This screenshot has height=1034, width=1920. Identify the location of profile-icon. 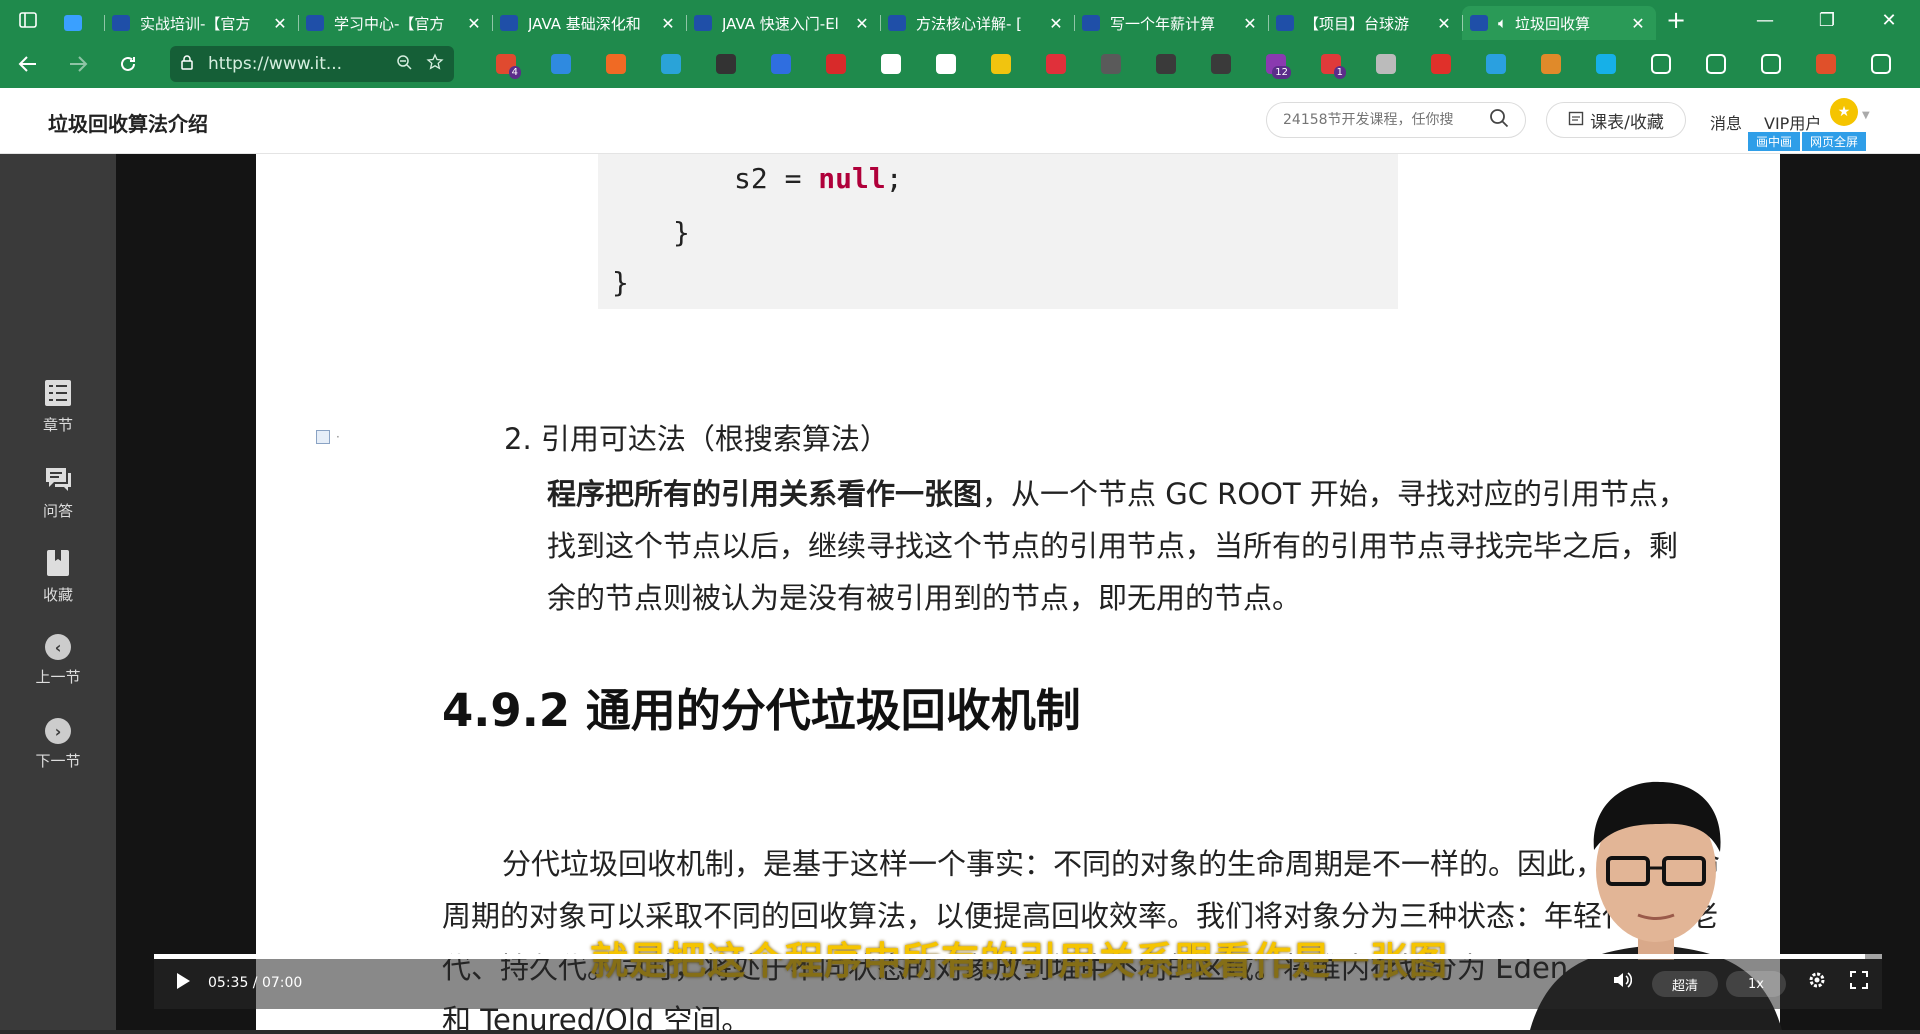
(1825, 64).